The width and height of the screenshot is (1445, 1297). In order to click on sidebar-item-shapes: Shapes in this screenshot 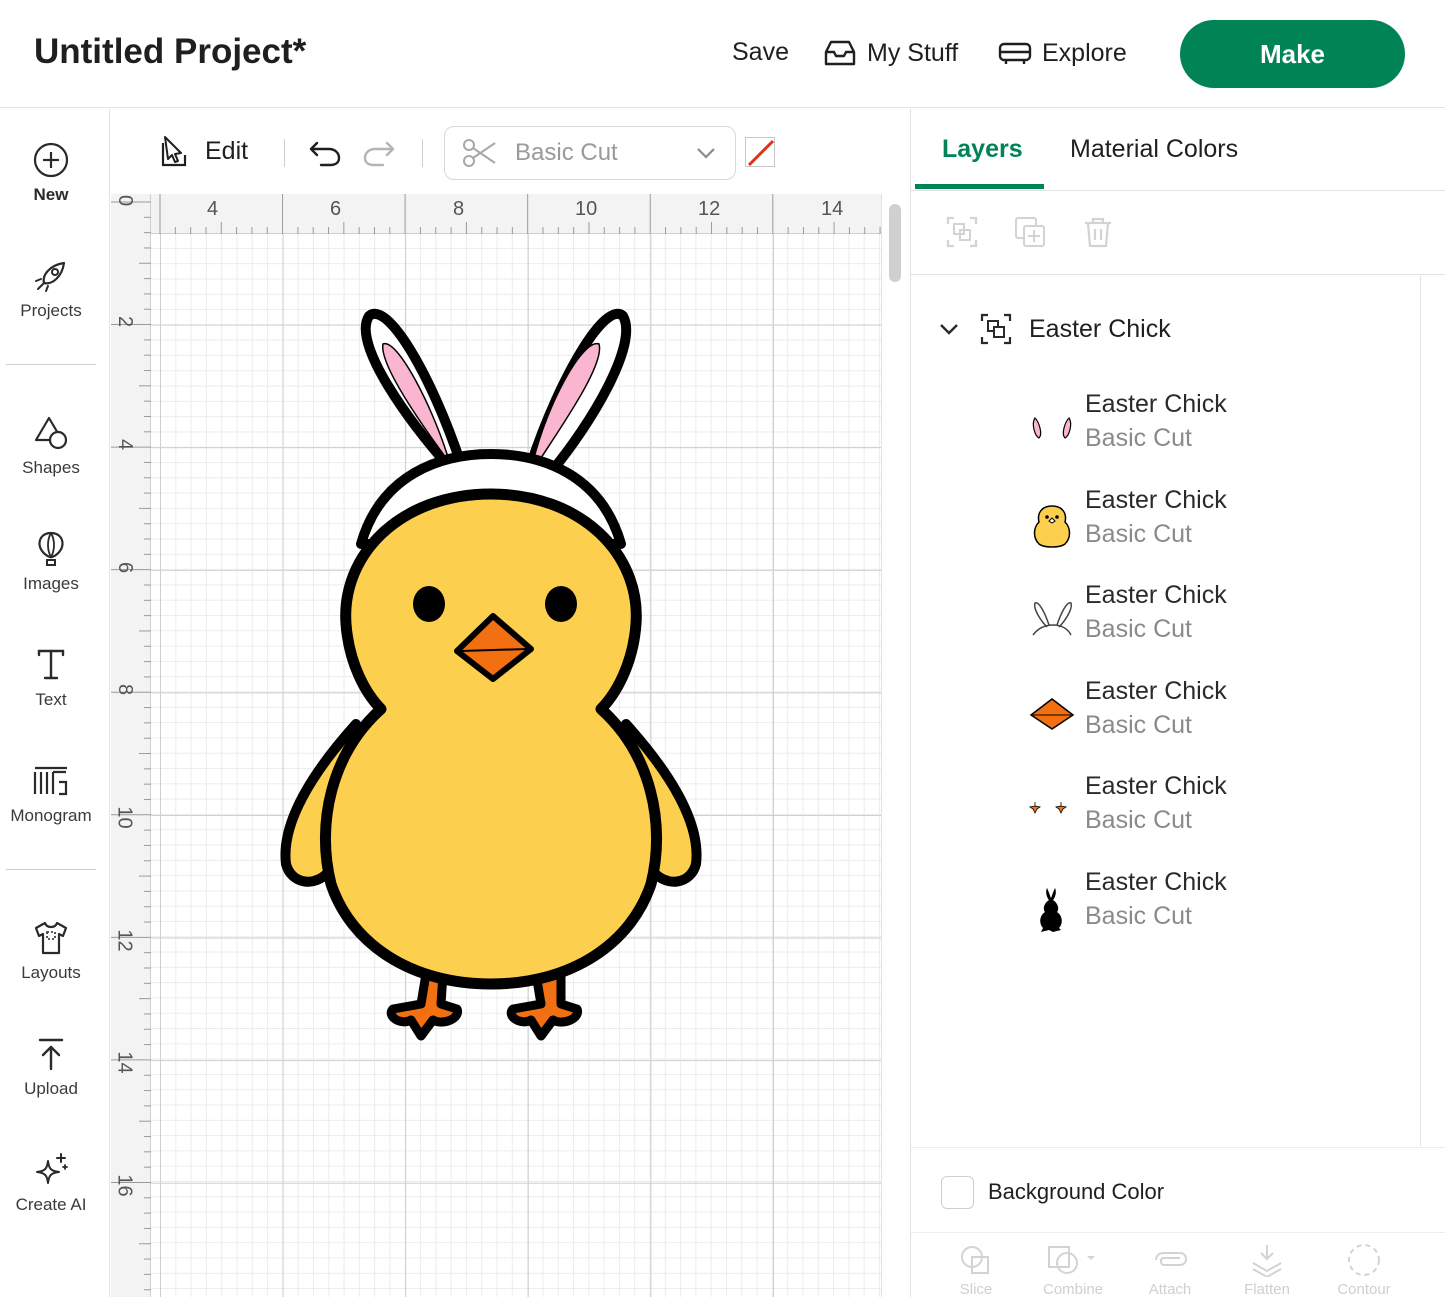, I will do `click(51, 446)`.